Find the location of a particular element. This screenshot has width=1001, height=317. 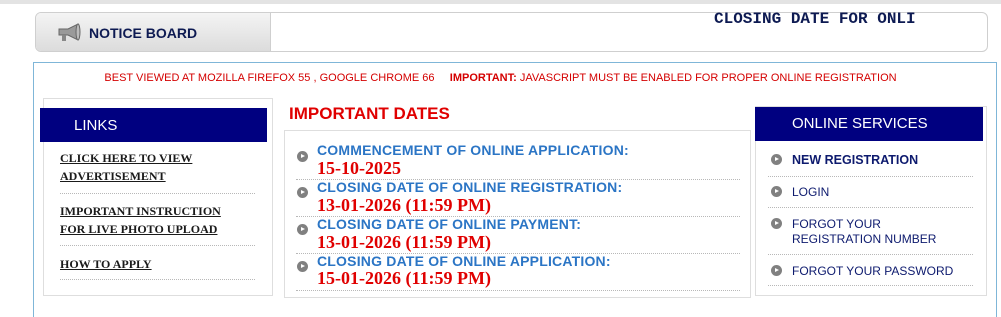

service-login: LOGIN is located at coordinates (810, 192).